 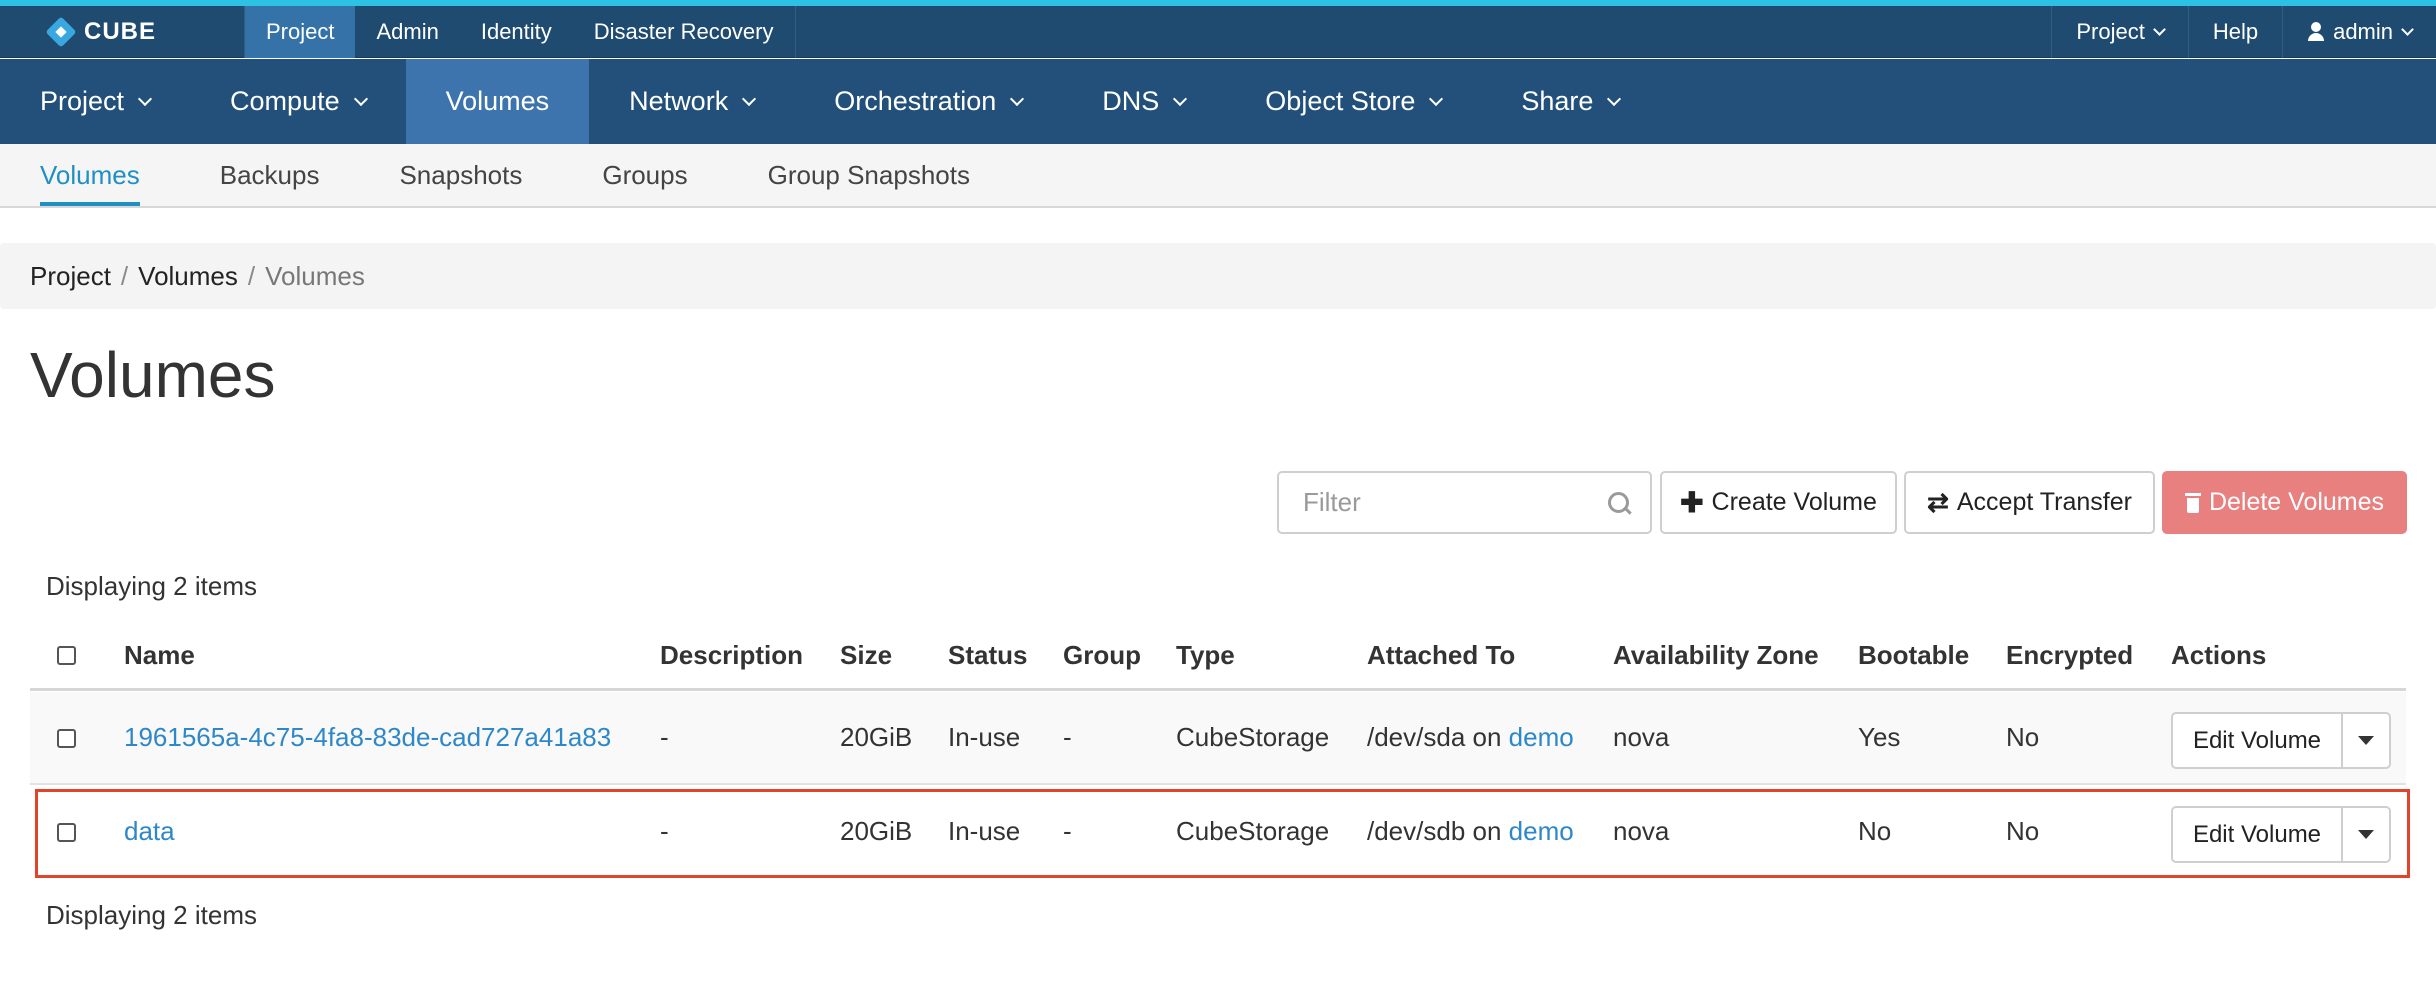 What do you see at coordinates (460, 175) in the screenshot?
I see `tab-snapshots: Snapshots` at bounding box center [460, 175].